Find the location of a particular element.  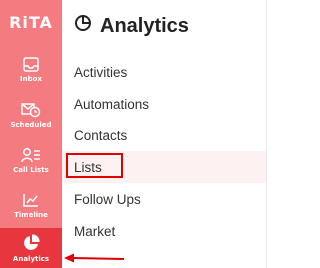

scheduled-mail-icon is located at coordinates (31, 110).